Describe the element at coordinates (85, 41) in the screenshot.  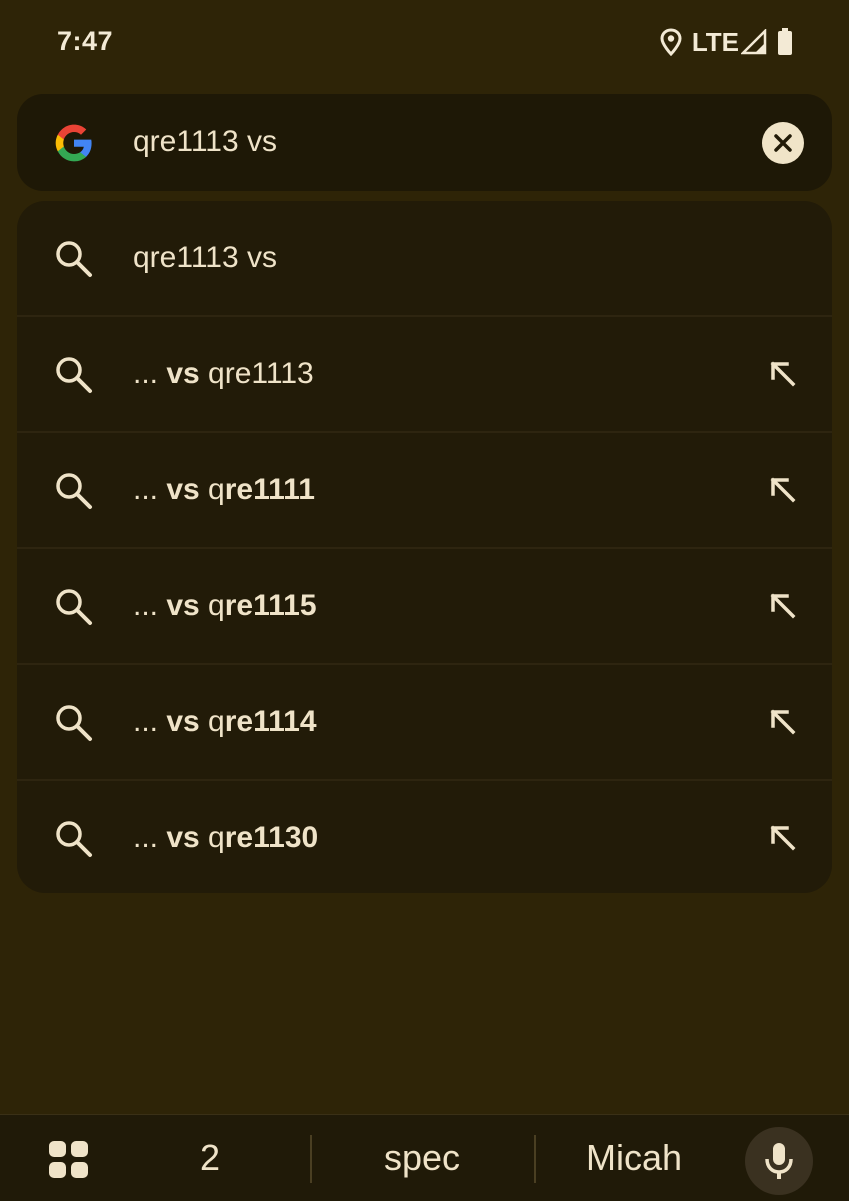
I see `status-time: 7:47` at that location.